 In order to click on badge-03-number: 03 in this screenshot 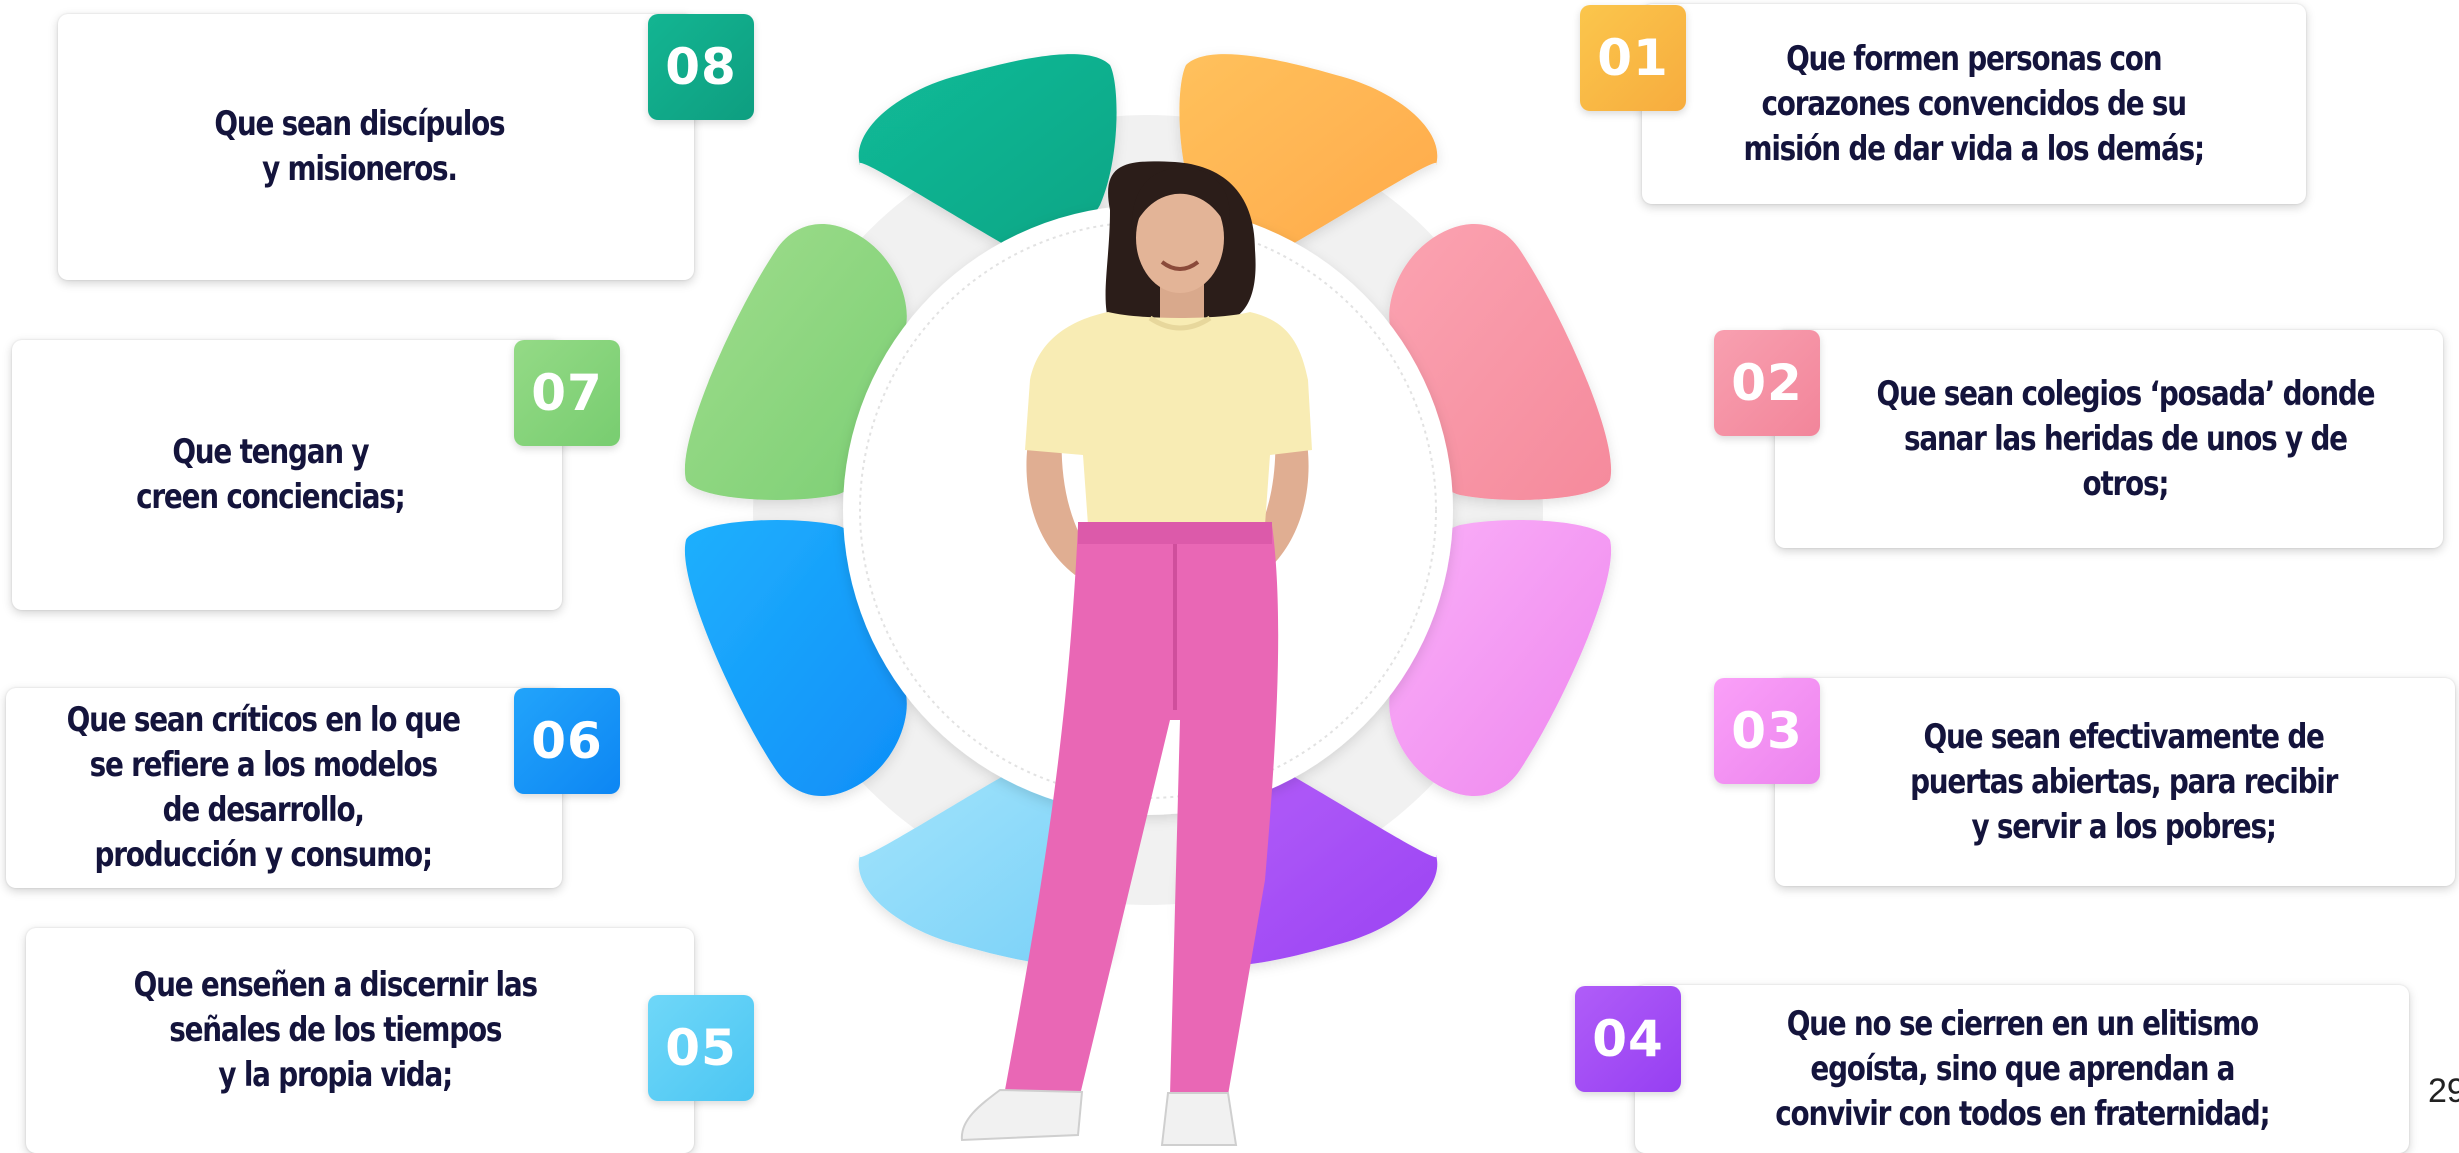, I will do `click(1767, 731)`.